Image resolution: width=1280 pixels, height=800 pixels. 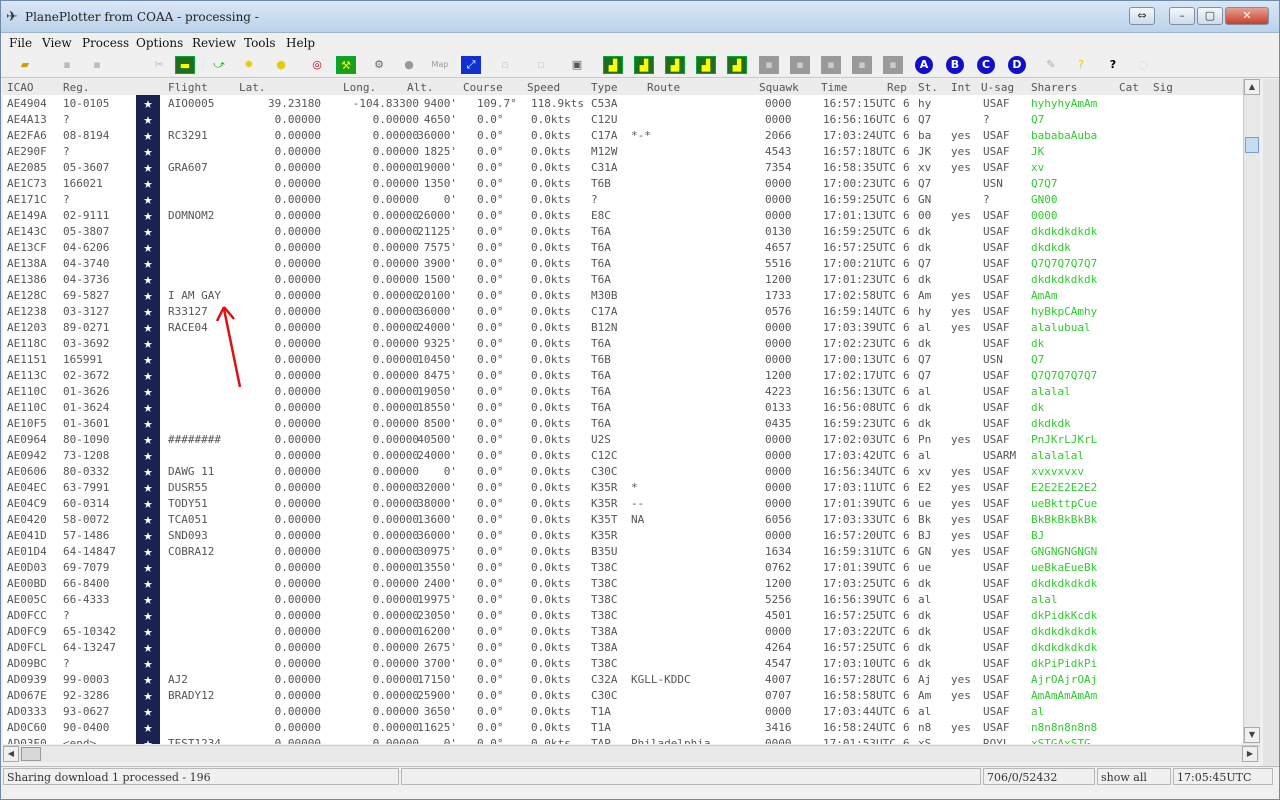 What do you see at coordinates (577, 65) in the screenshot?
I see `radio-icon: ▣` at bounding box center [577, 65].